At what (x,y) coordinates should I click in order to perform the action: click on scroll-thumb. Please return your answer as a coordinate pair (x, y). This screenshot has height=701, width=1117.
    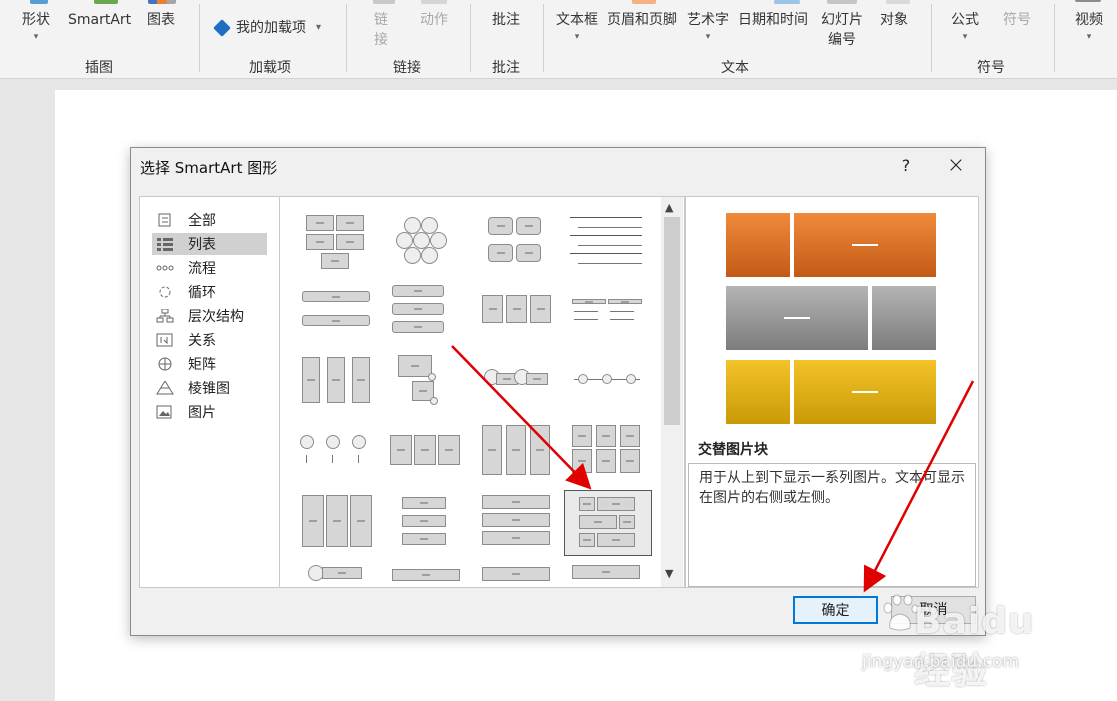
    Looking at the image, I should click on (672, 321).